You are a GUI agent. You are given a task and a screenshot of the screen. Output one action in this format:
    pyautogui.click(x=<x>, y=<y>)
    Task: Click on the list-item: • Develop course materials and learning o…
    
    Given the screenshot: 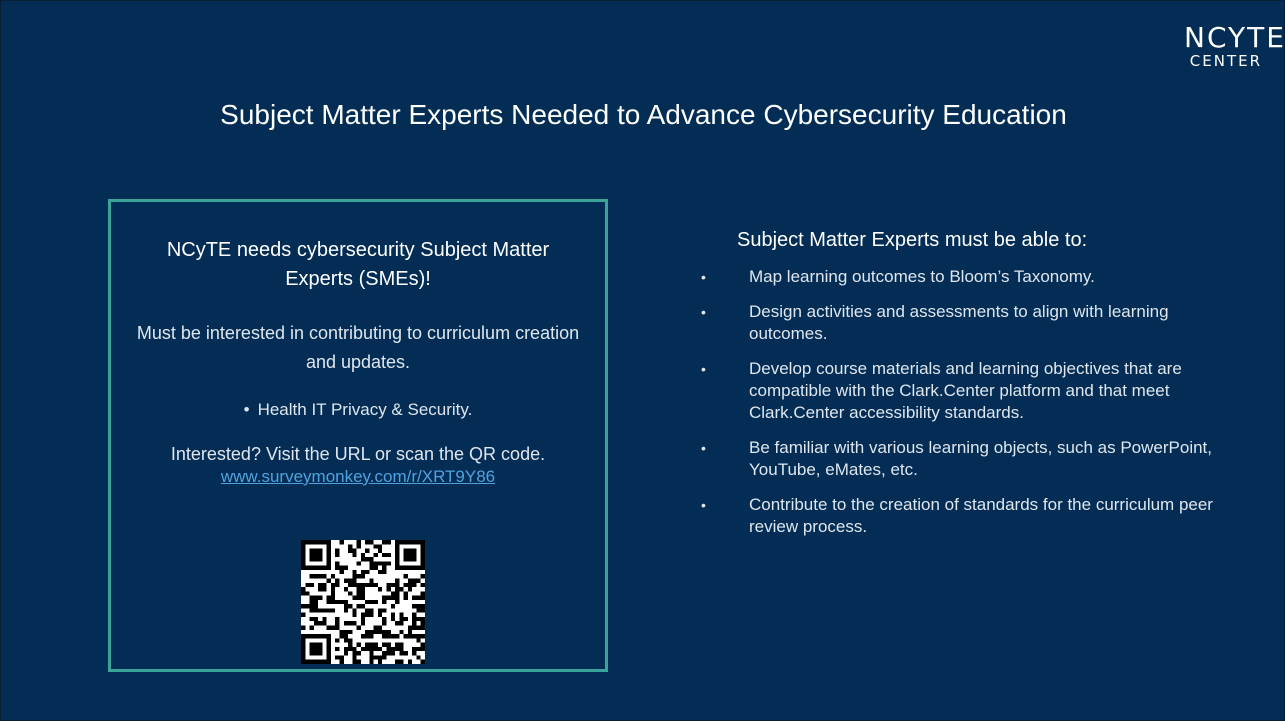 What is the action you would take?
    pyautogui.click(x=961, y=391)
    